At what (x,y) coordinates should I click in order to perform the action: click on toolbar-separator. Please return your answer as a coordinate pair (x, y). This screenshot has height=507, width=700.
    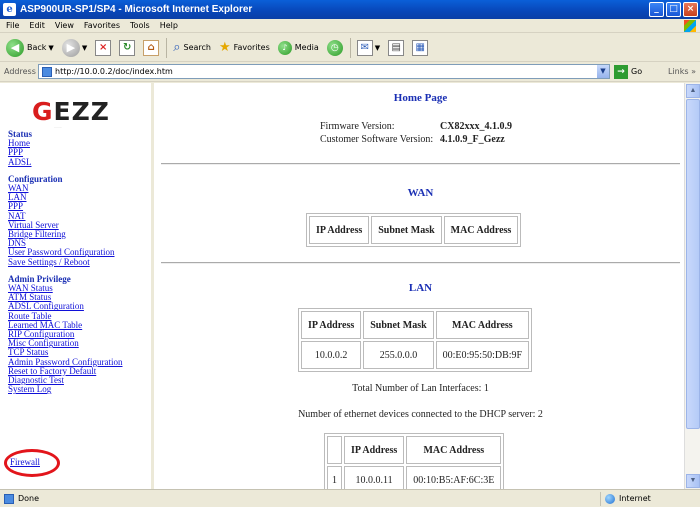
    Looking at the image, I should click on (167, 47).